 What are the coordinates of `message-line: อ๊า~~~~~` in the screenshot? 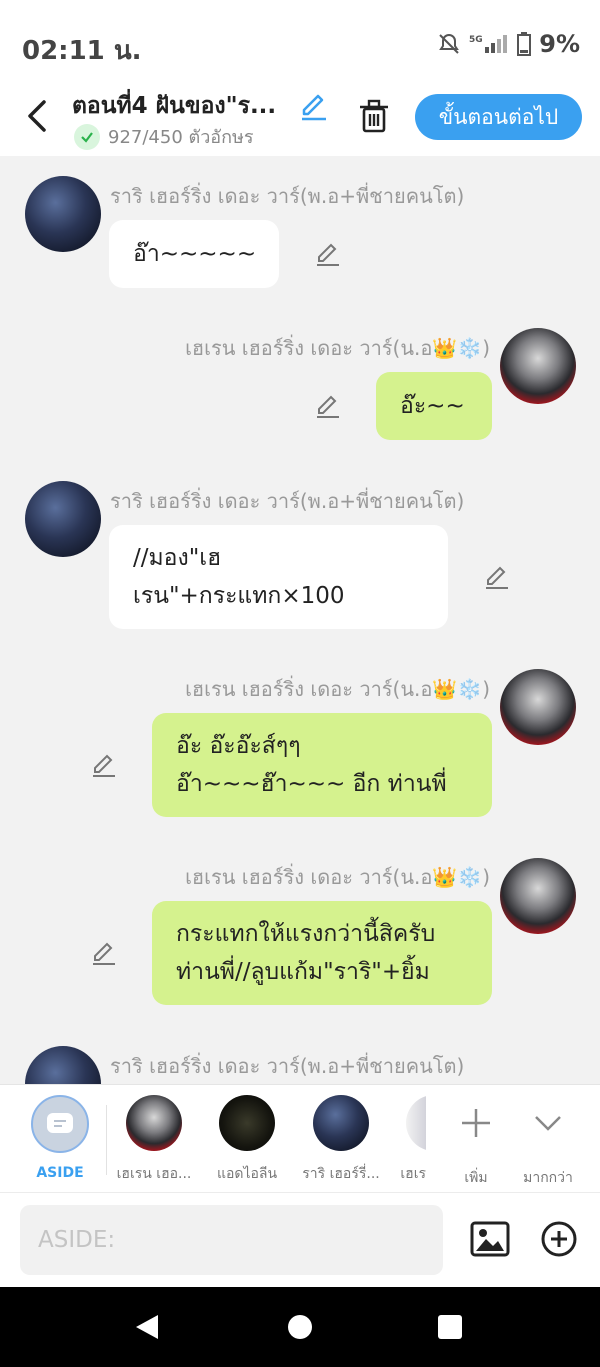 It's located at (195, 254).